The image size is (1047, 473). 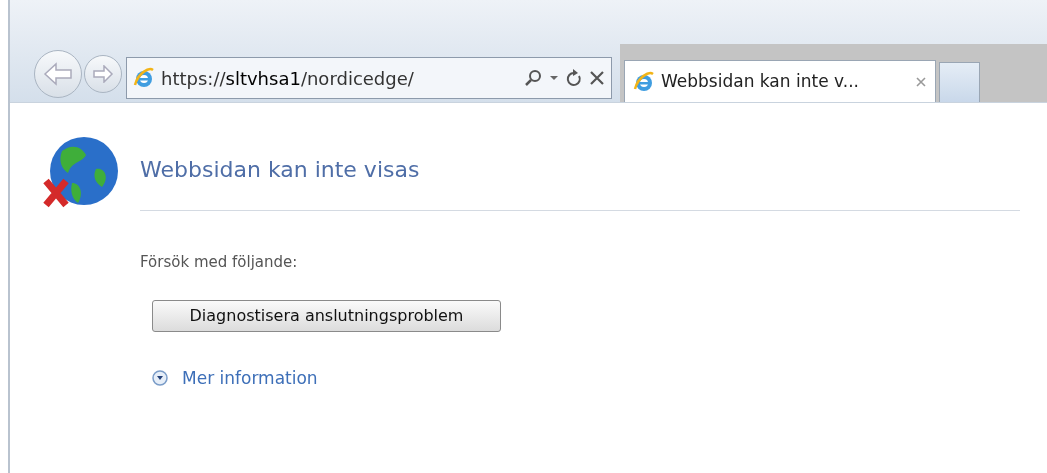 What do you see at coordinates (580, 172) in the screenshot?
I see `error-heading: Webbsidan kan inte visas` at bounding box center [580, 172].